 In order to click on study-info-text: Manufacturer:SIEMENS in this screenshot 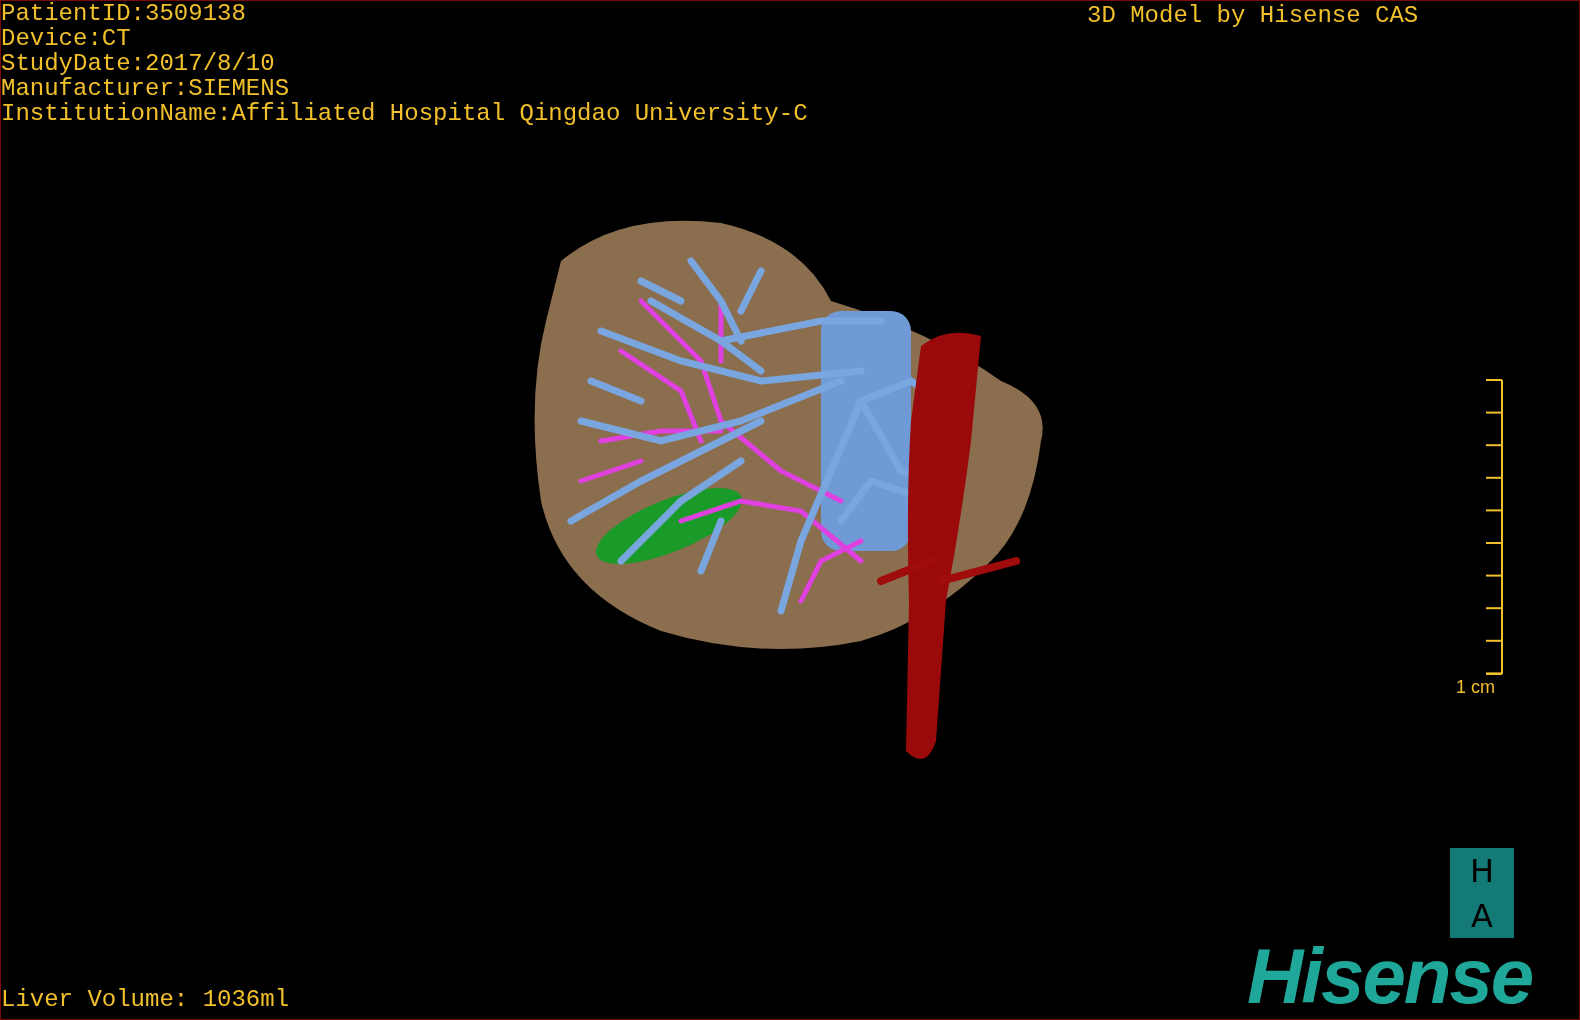, I will do `click(146, 88)`.